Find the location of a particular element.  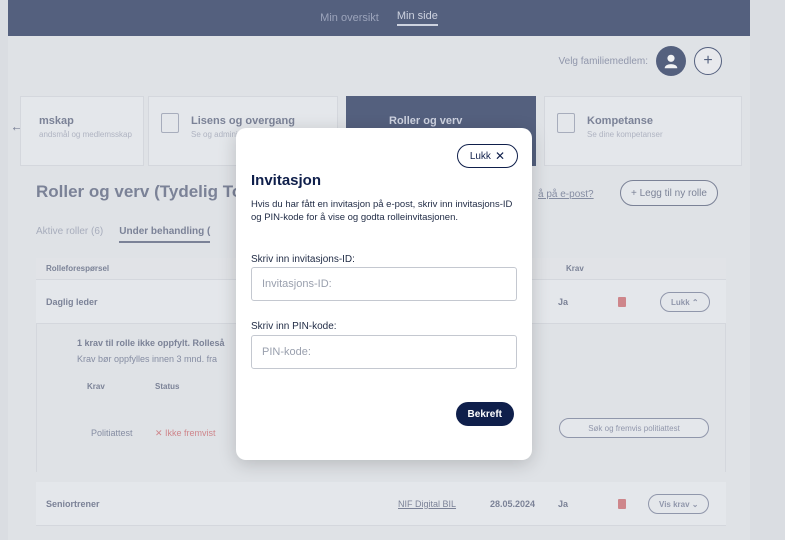

close-button: Lukk ✕ is located at coordinates (487, 156).